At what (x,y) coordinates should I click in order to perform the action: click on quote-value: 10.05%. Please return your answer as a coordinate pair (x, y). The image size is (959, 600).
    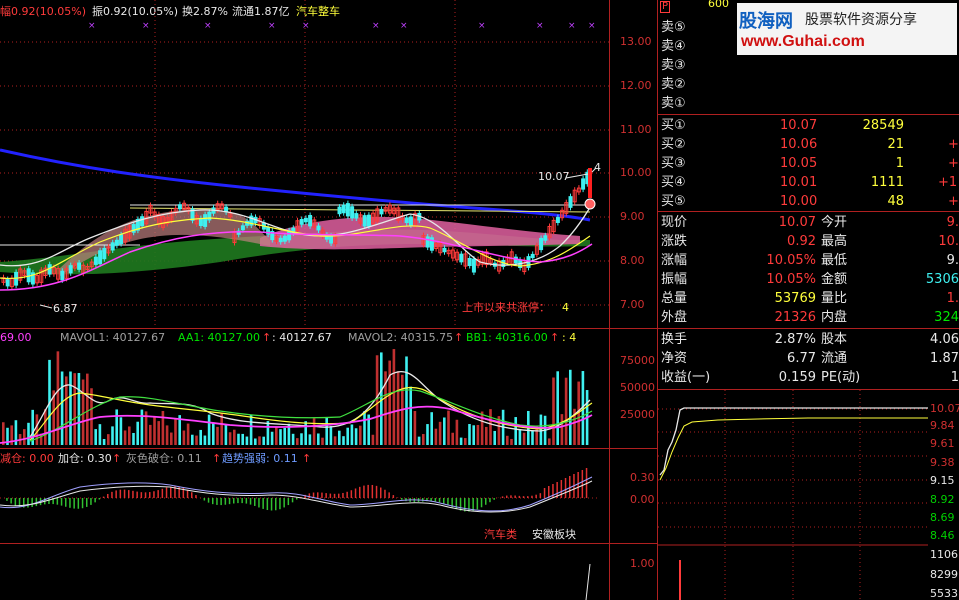
    Looking at the image, I should click on (791, 260).